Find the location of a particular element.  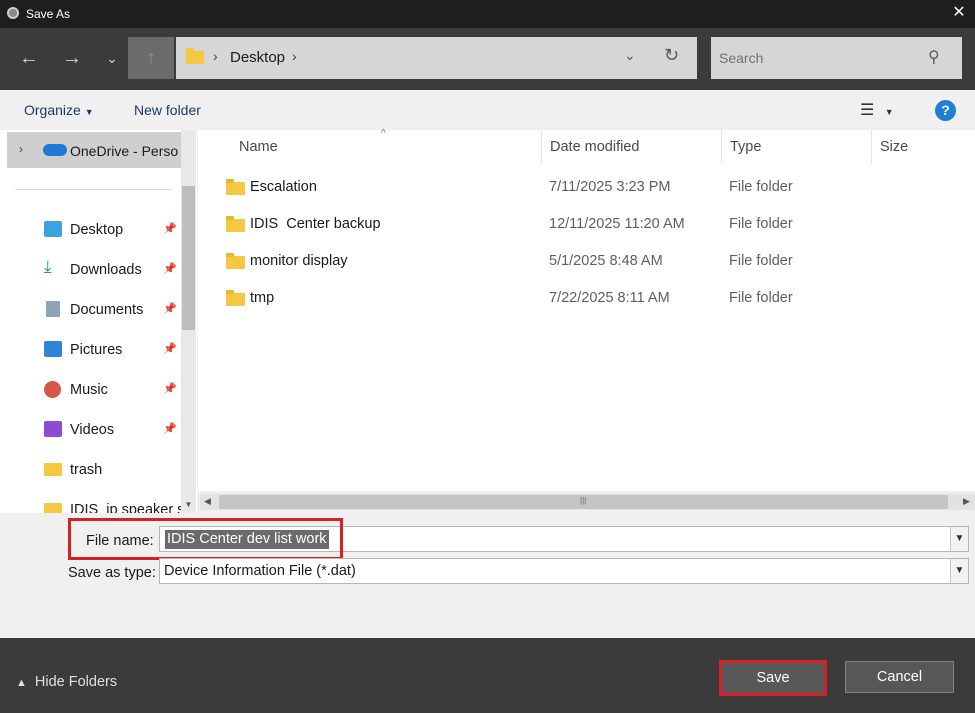

sidebar-item-label: Downloads is located at coordinates (106, 270).